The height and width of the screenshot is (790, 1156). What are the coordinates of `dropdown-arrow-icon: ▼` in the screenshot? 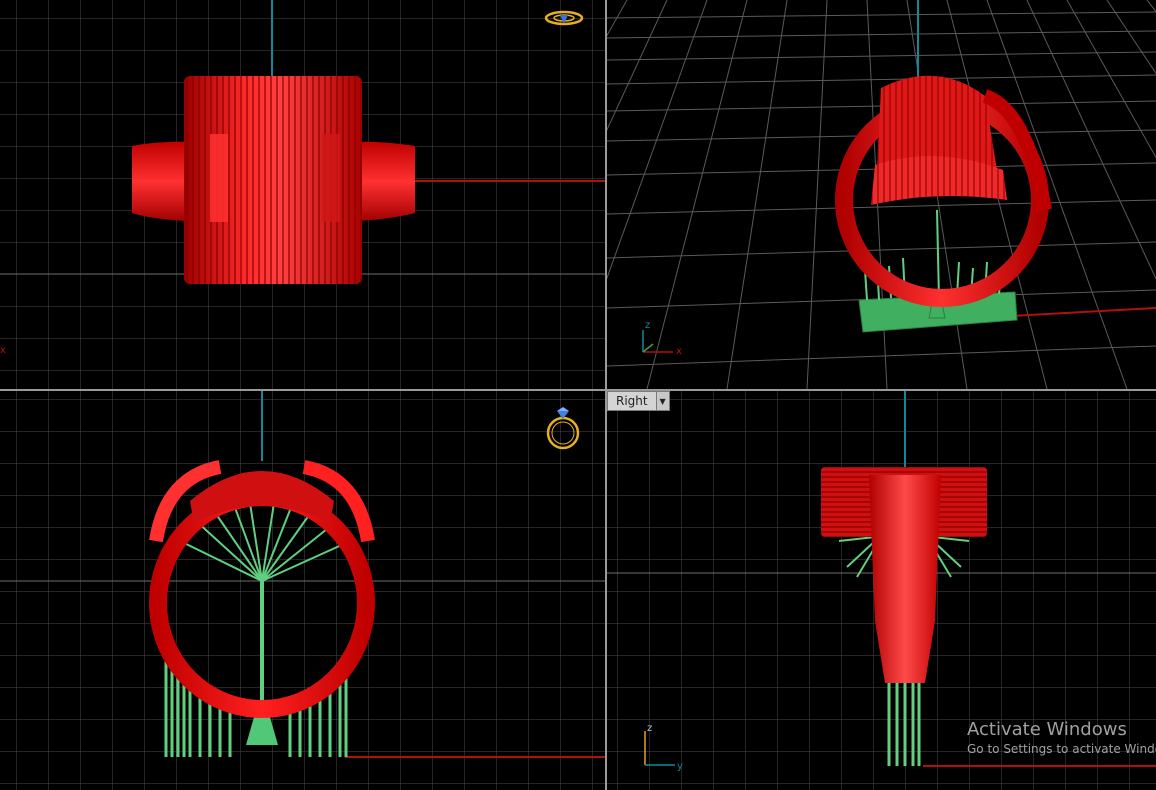 It's located at (662, 401).